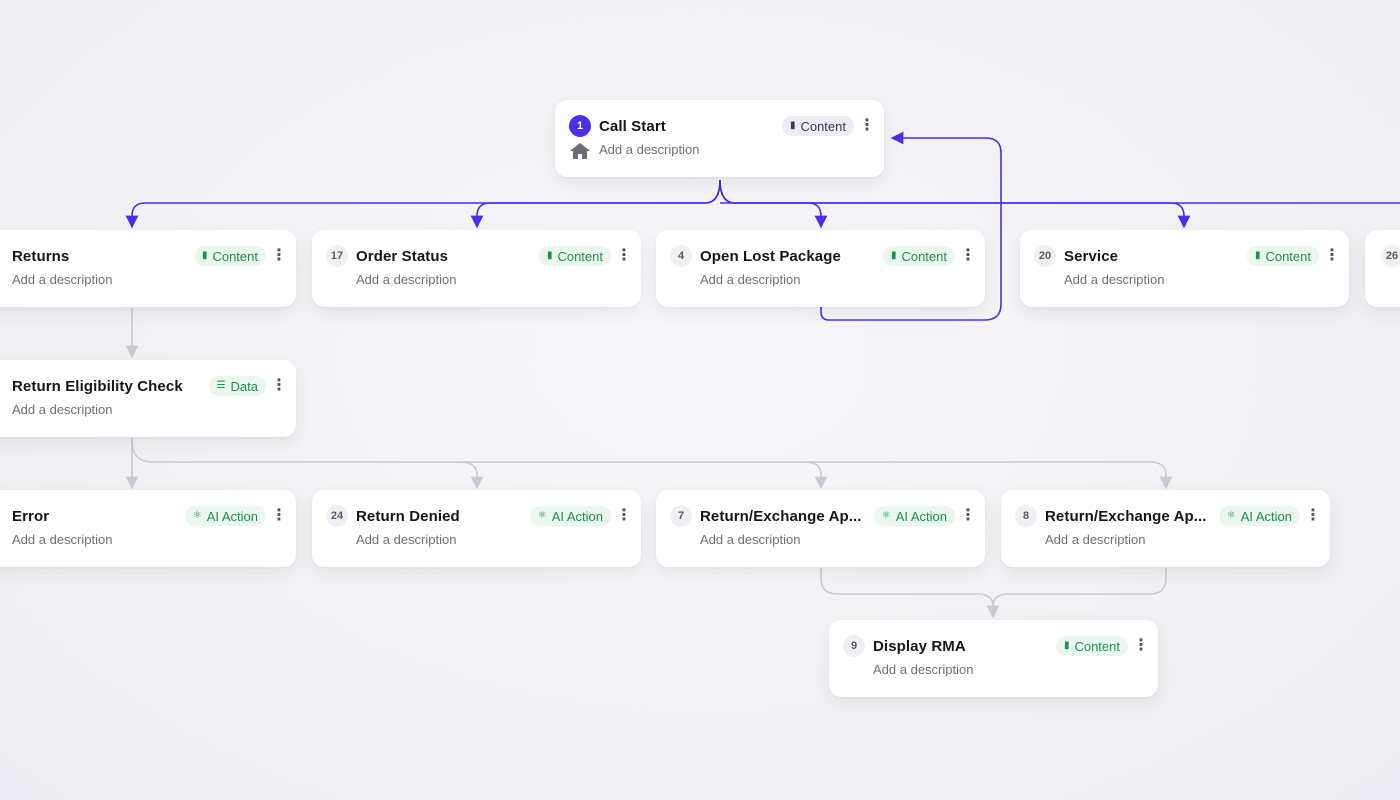  Describe the element at coordinates (148, 268) in the screenshot. I see `node-returns: Returns ▮ Content ⋮ Add a description` at that location.